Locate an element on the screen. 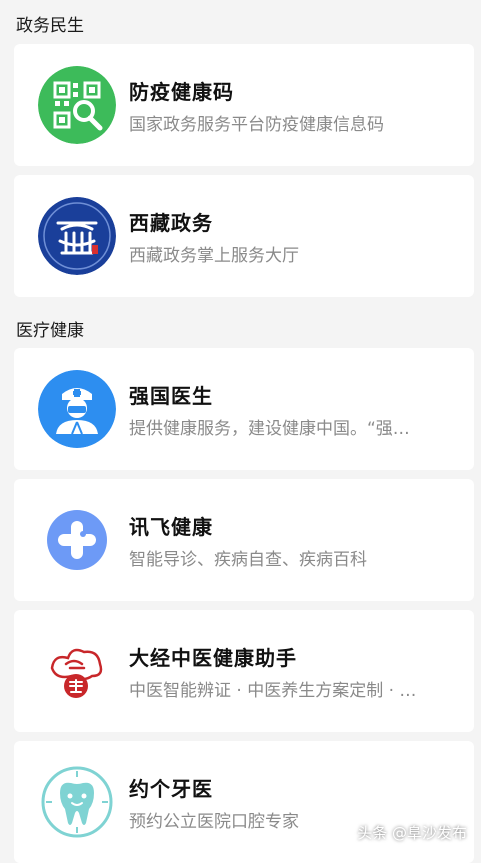 The height and width of the screenshot is (863, 481). section-title-government: 政务民生 is located at coordinates (50, 26).